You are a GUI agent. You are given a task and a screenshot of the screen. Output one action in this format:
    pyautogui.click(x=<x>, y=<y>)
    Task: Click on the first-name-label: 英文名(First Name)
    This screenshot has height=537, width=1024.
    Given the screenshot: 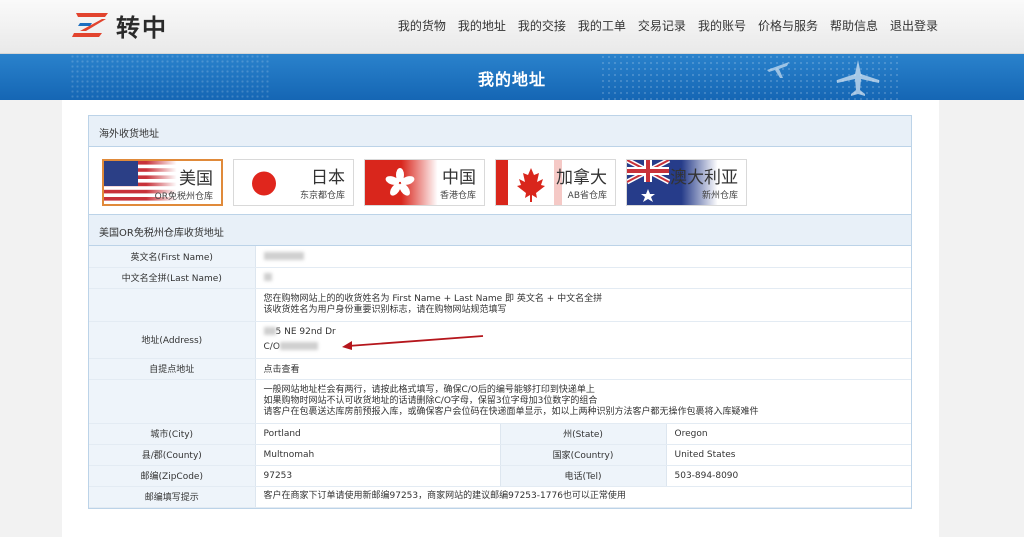 What is the action you would take?
    pyautogui.click(x=172, y=257)
    